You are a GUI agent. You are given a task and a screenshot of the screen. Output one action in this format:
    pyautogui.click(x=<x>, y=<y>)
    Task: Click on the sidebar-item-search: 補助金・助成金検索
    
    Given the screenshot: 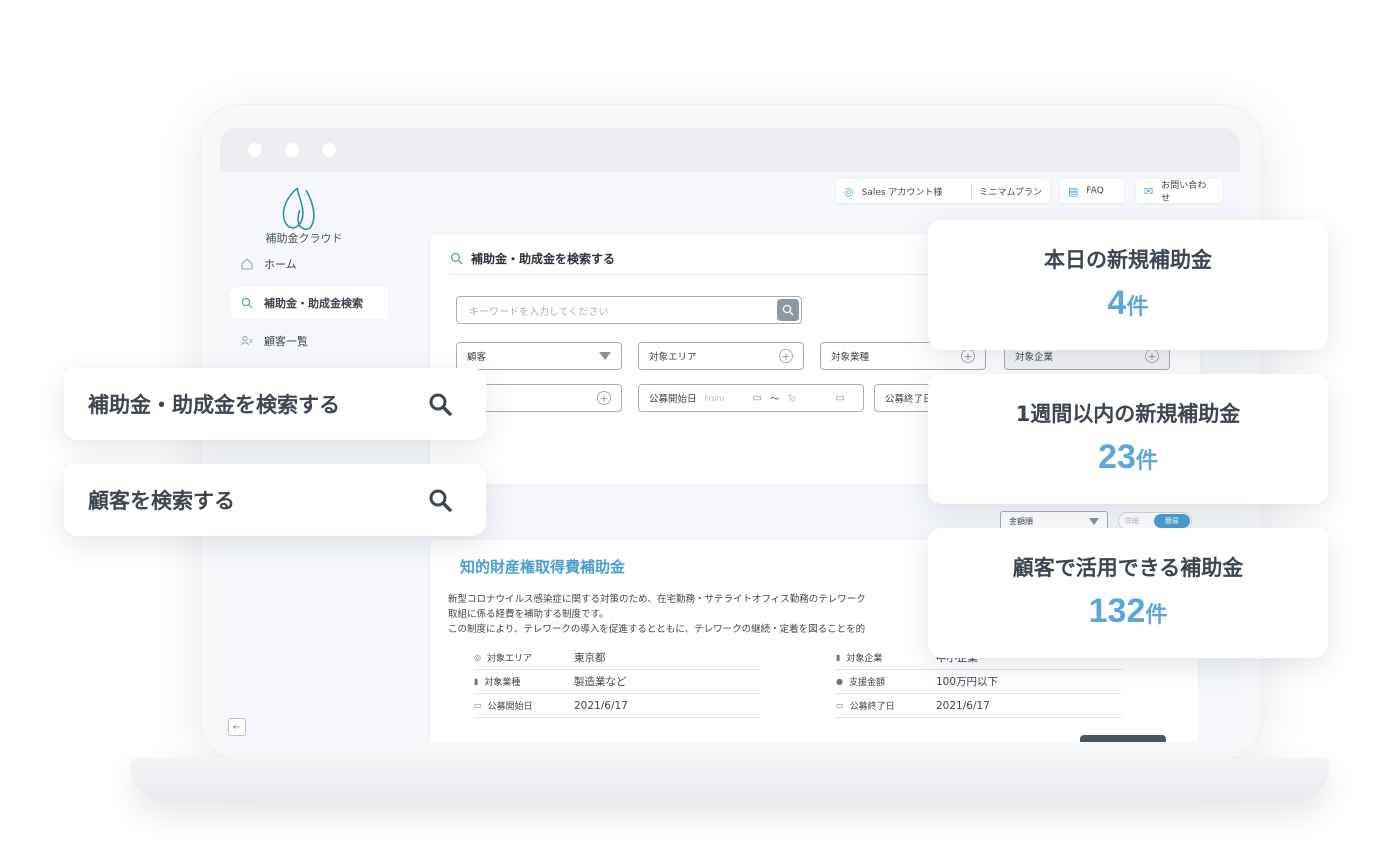 What is the action you would take?
    pyautogui.click(x=309, y=303)
    